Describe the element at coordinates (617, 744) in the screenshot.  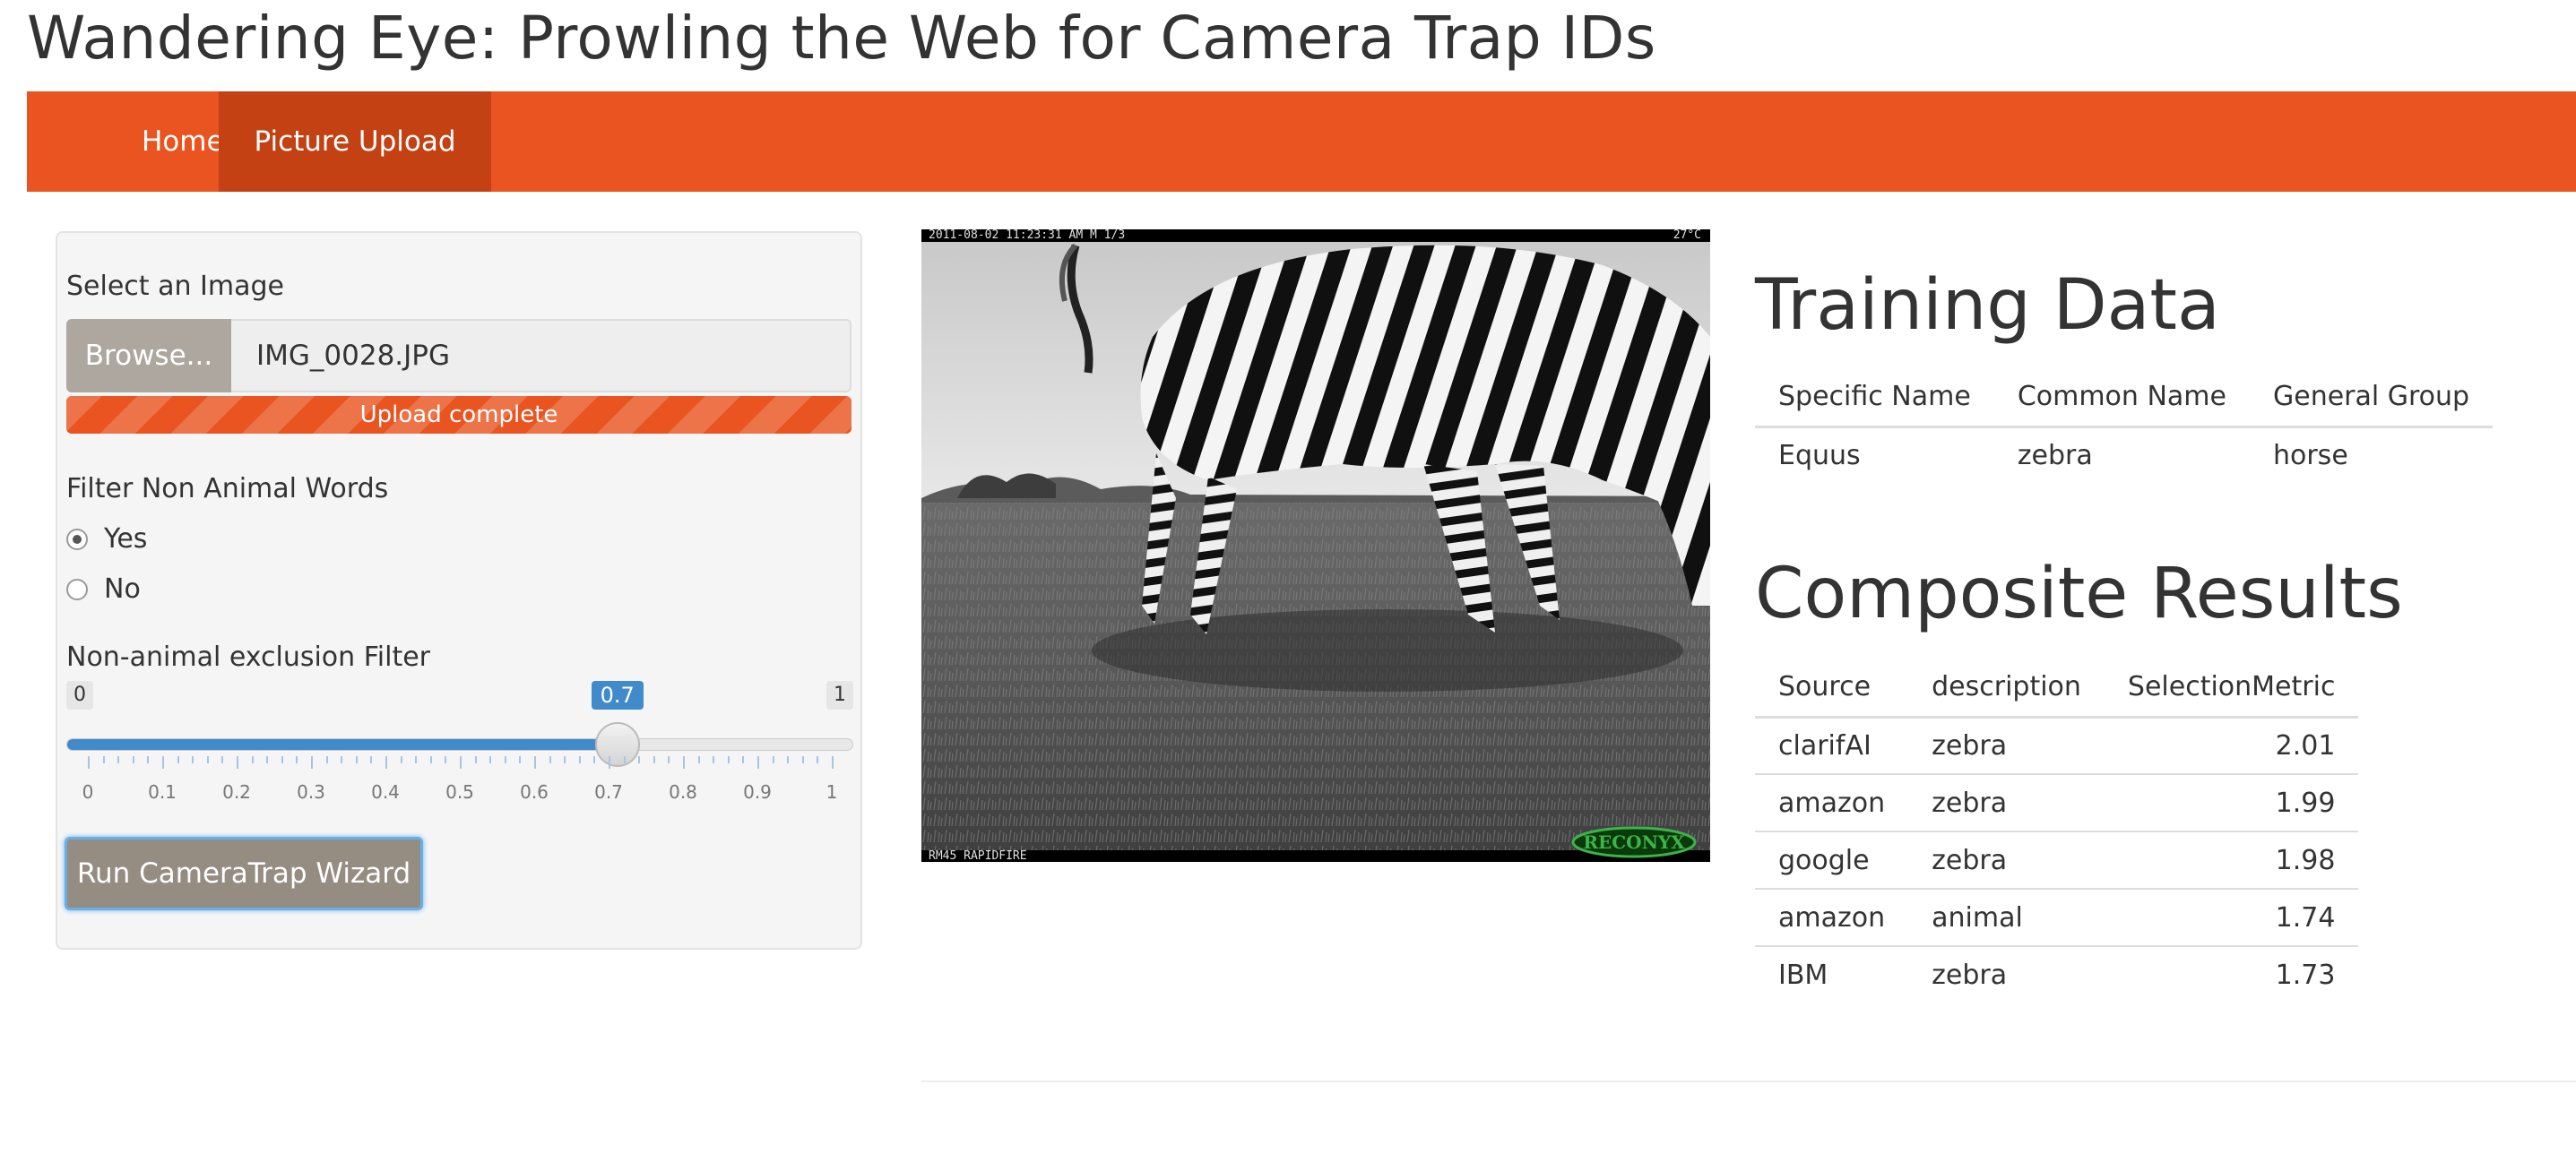
I see `slider-handle` at that location.